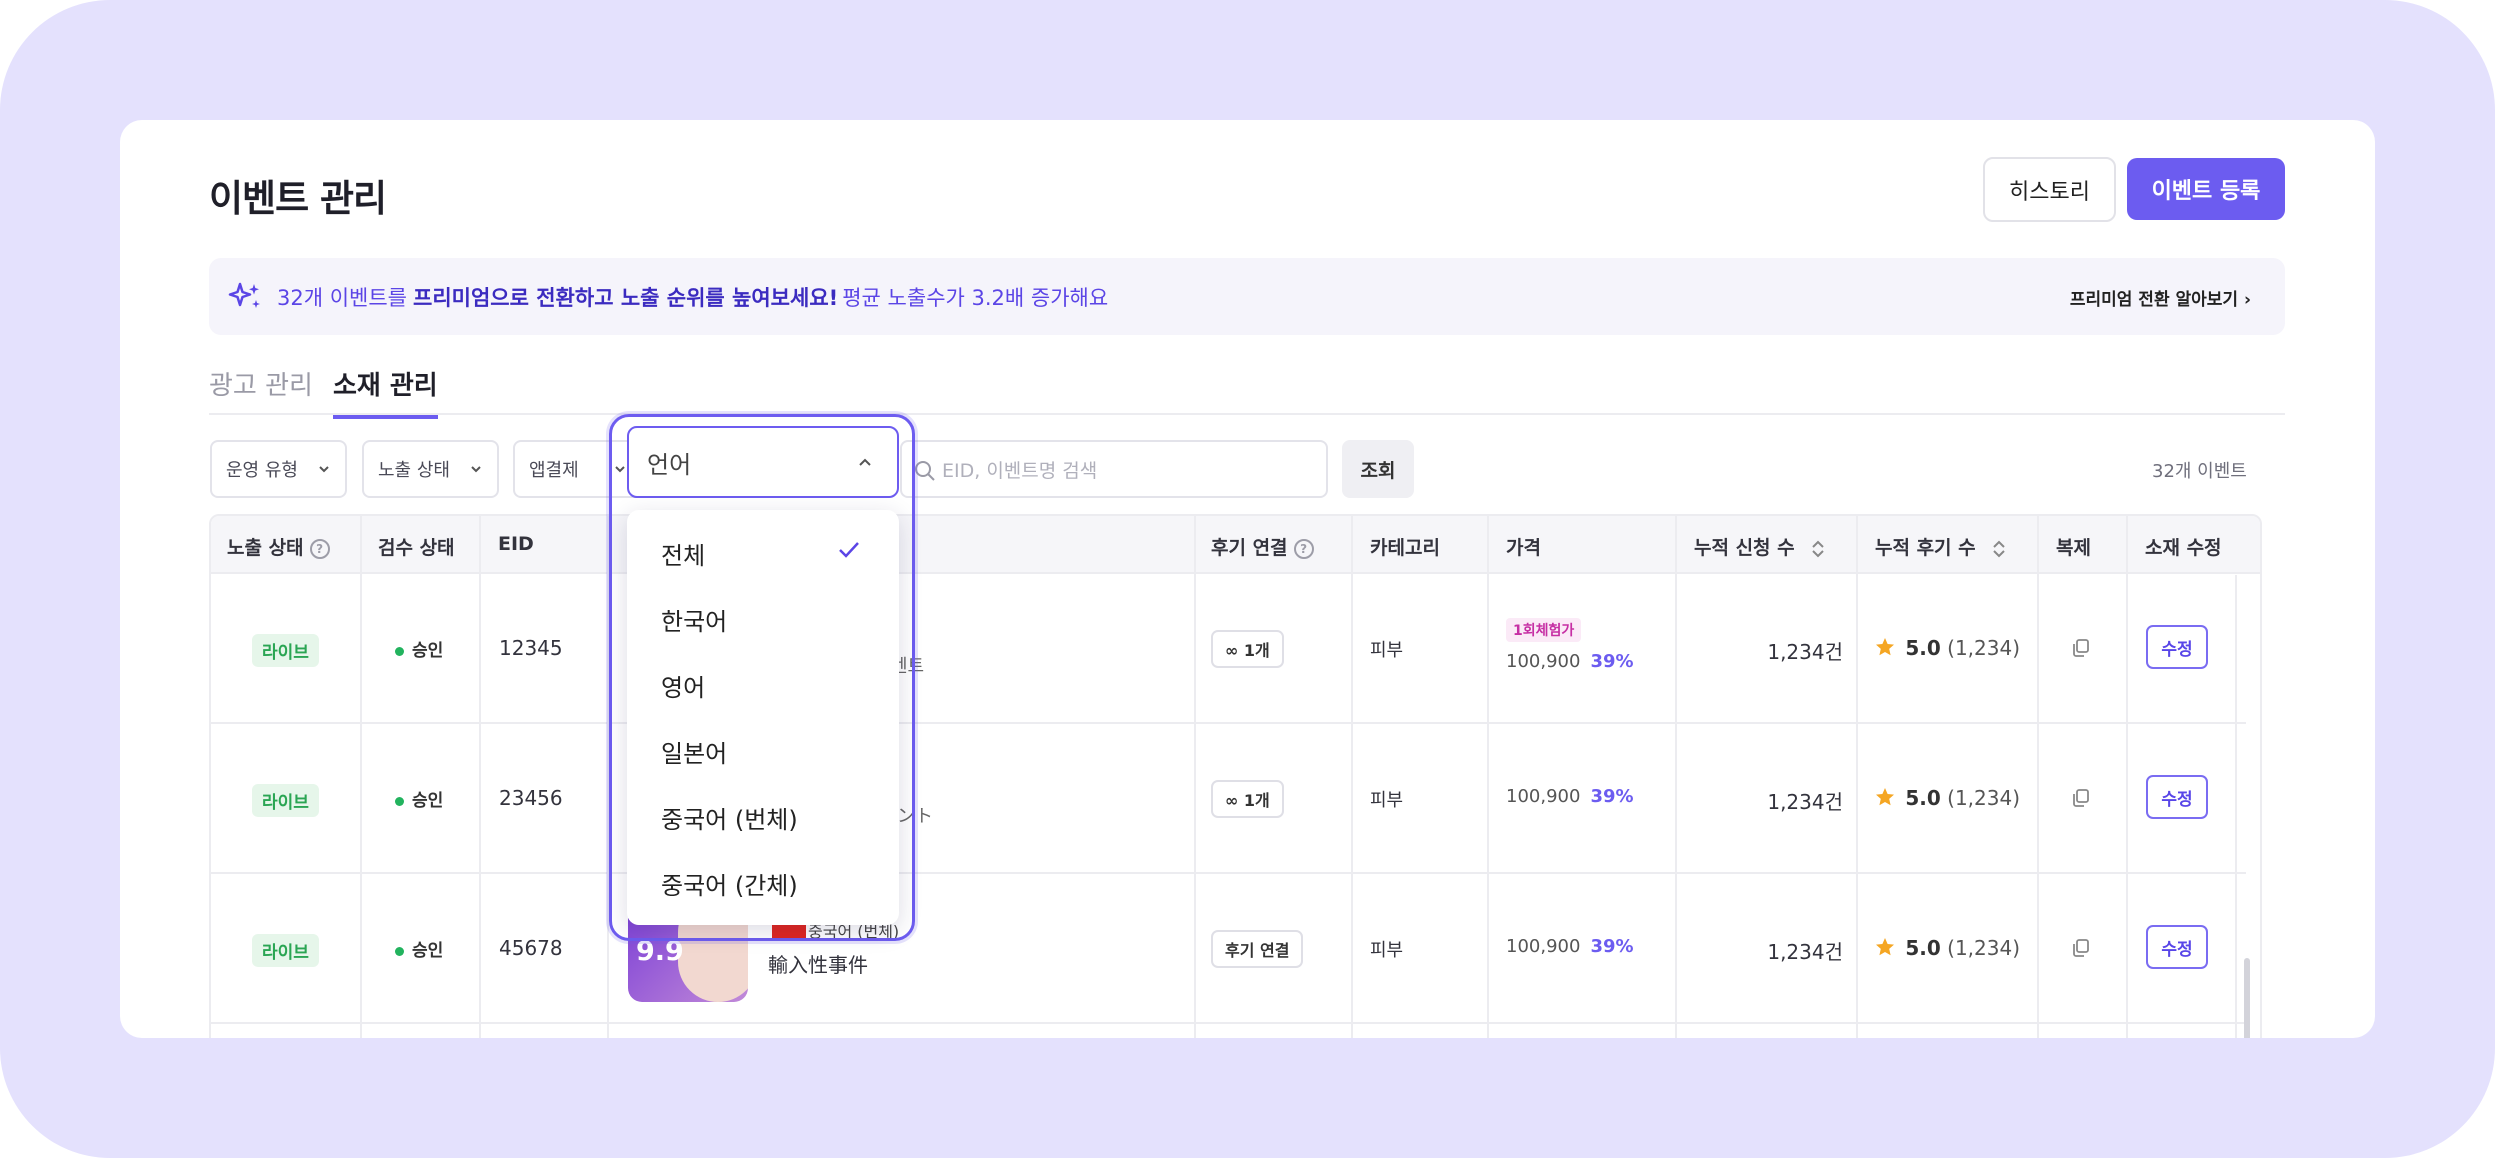 This screenshot has width=2495, height=1158. Describe the element at coordinates (763, 717) in the screenshot. I see `language-options-panel: 전체 한국어 영어 일본어 중국어 (번체) 중국어 (간체)` at that location.